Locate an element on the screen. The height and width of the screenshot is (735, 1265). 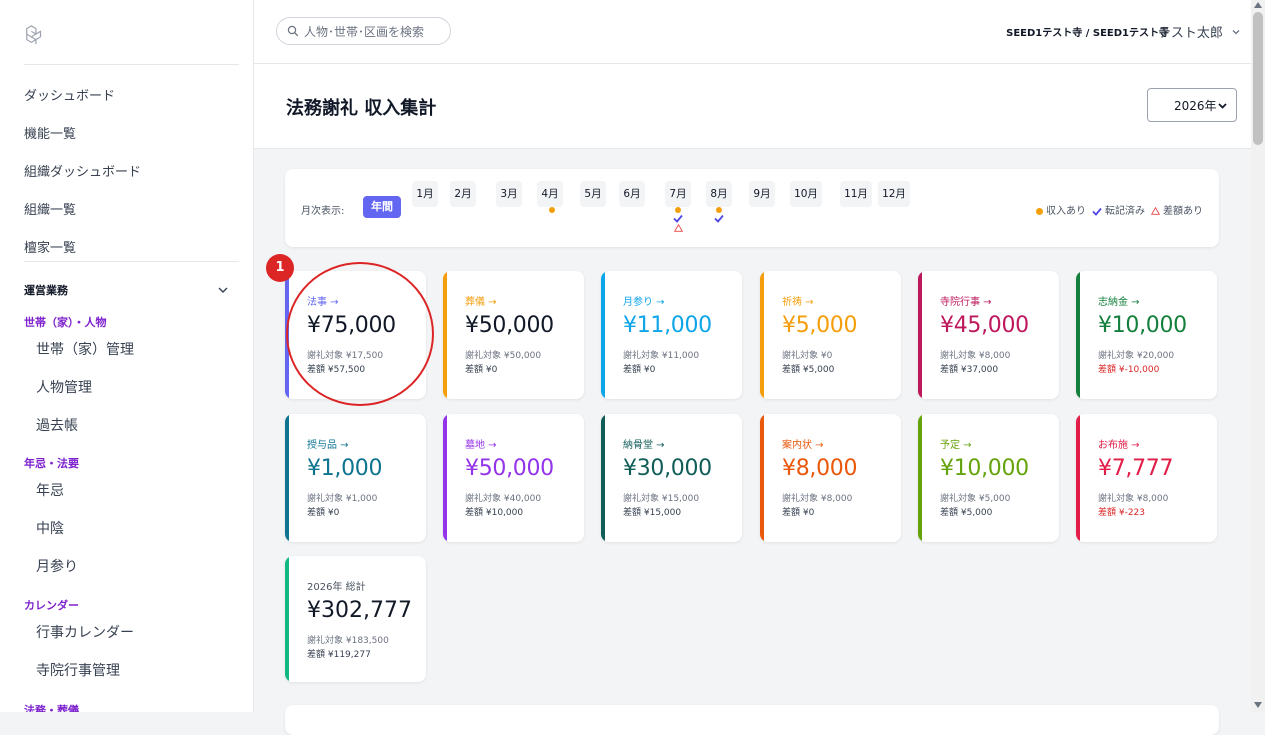
card-amount: ¥10,000 is located at coordinates (984, 468).